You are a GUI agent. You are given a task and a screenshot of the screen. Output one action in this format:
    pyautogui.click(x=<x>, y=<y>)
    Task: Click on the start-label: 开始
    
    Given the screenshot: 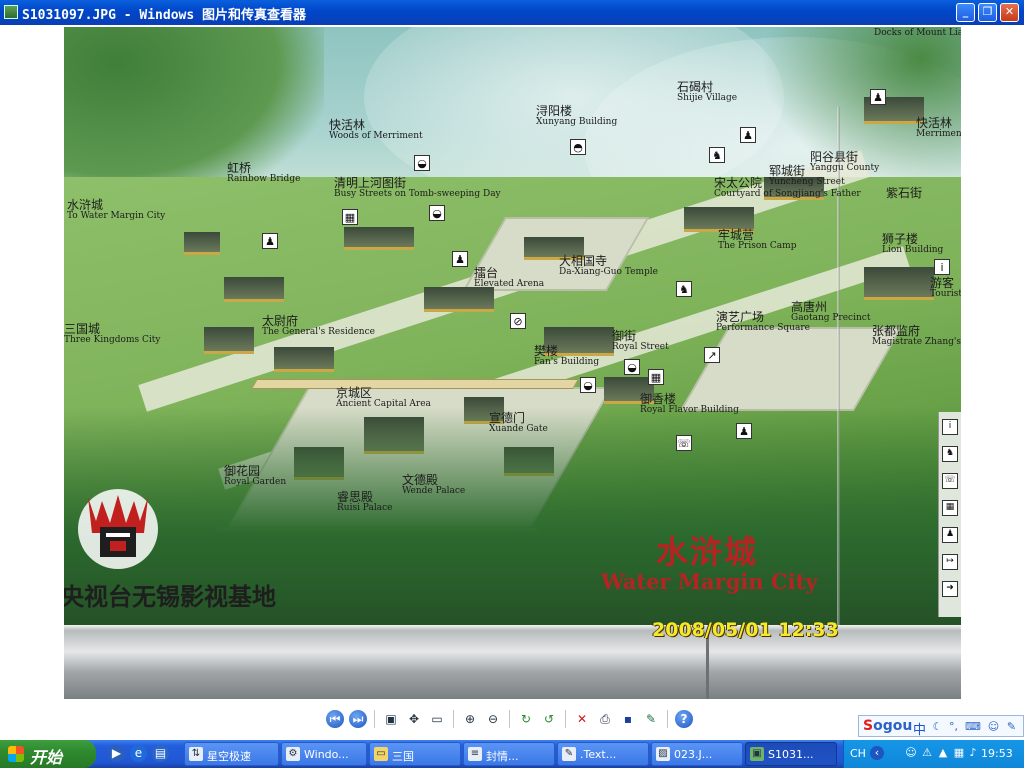 What is the action you would take?
    pyautogui.click(x=46, y=757)
    